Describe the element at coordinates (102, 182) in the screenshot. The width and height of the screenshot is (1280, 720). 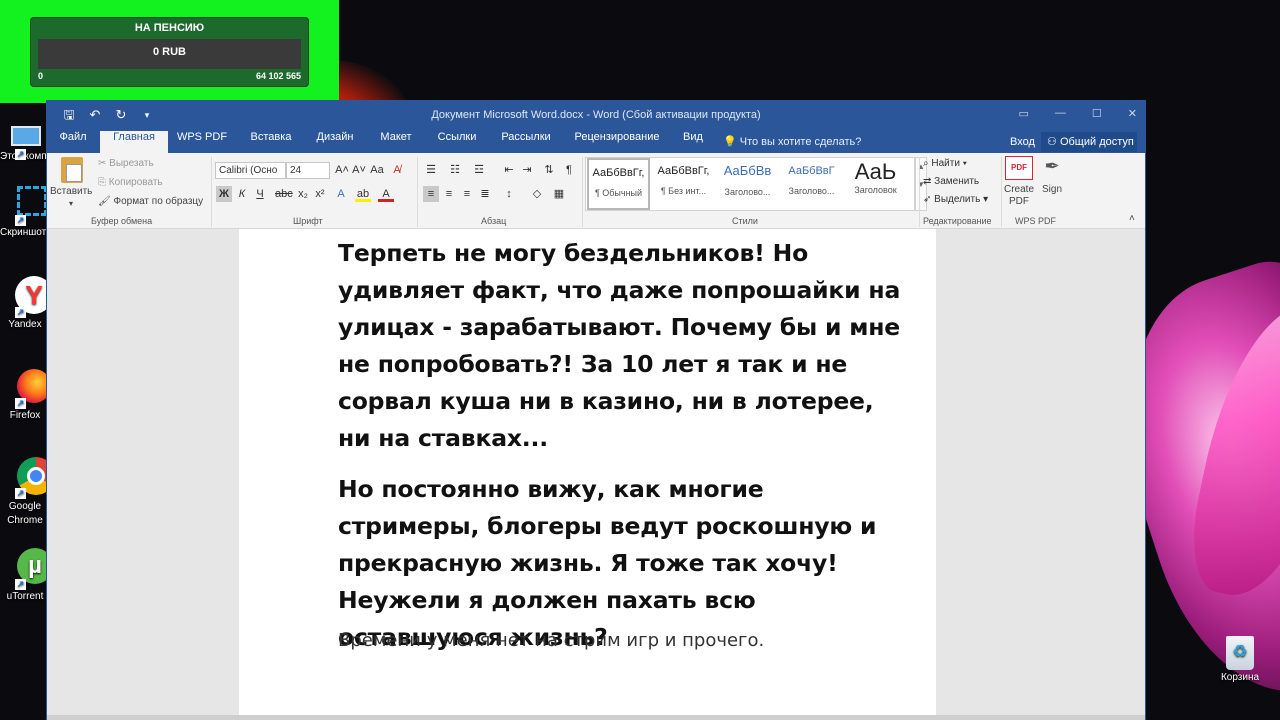
I see `copy-icon: ⎘` at that location.